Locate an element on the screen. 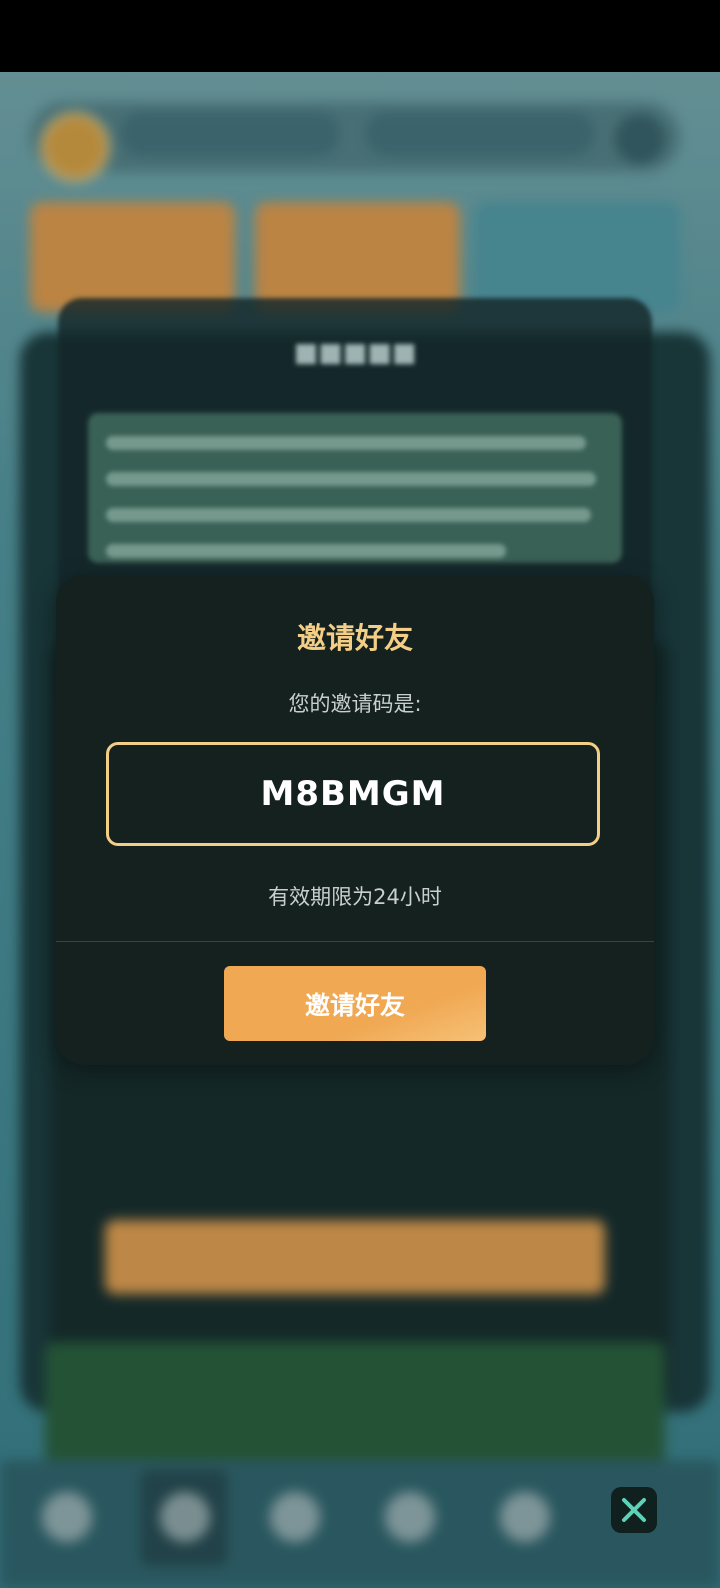  invite-friend-button: 邀请好友 is located at coordinates (355, 1003).